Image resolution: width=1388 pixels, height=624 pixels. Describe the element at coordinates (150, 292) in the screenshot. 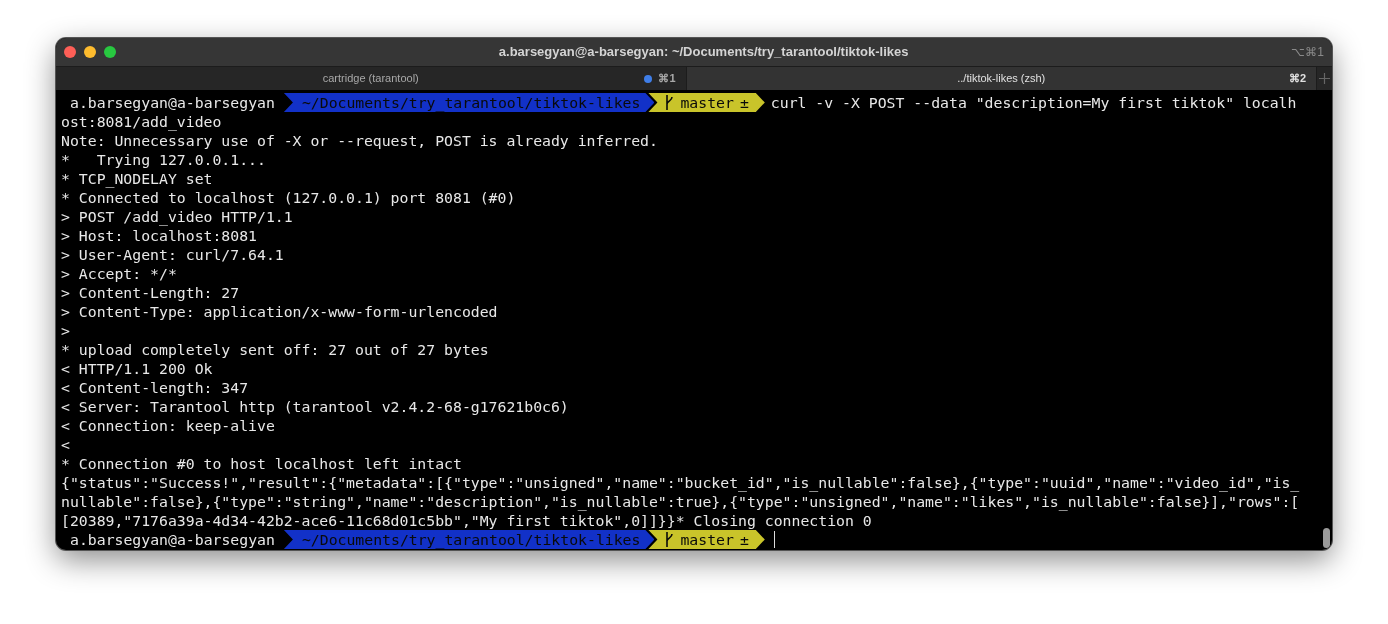

I see `terminal-line: > Content-Length: 27` at that location.